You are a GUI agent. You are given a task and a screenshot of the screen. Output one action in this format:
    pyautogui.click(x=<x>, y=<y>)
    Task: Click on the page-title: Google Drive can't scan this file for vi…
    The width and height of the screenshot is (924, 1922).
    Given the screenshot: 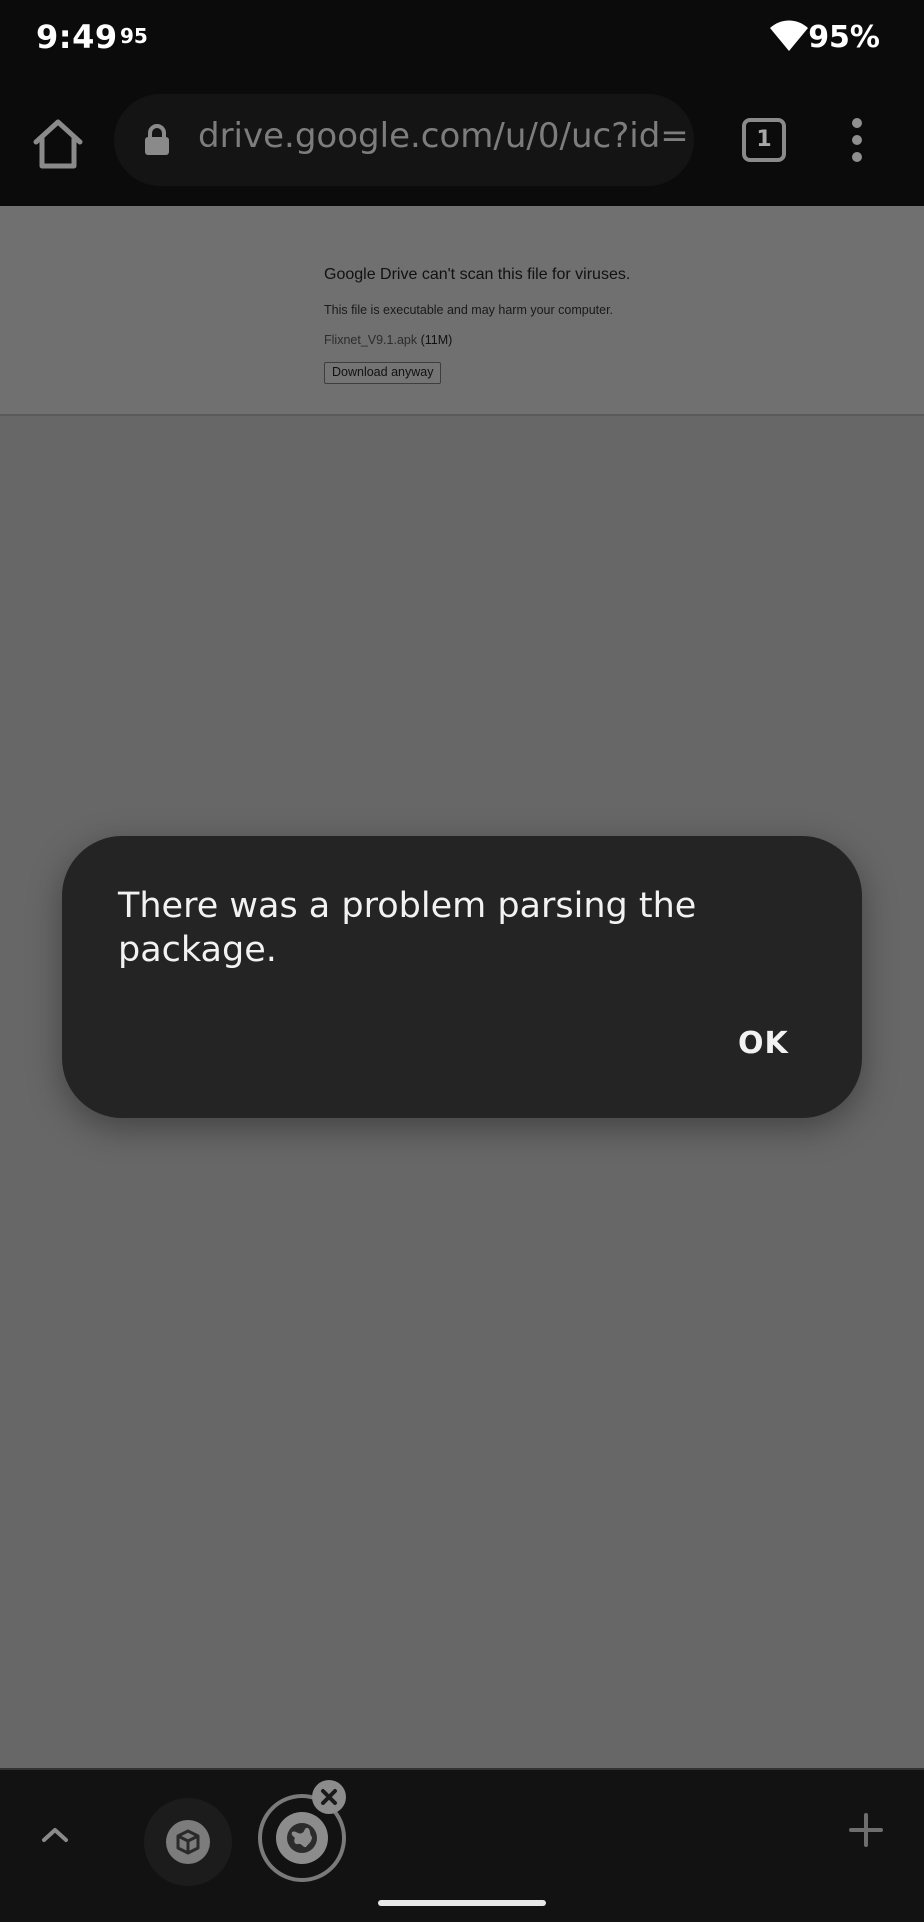 What is the action you would take?
    pyautogui.click(x=477, y=274)
    